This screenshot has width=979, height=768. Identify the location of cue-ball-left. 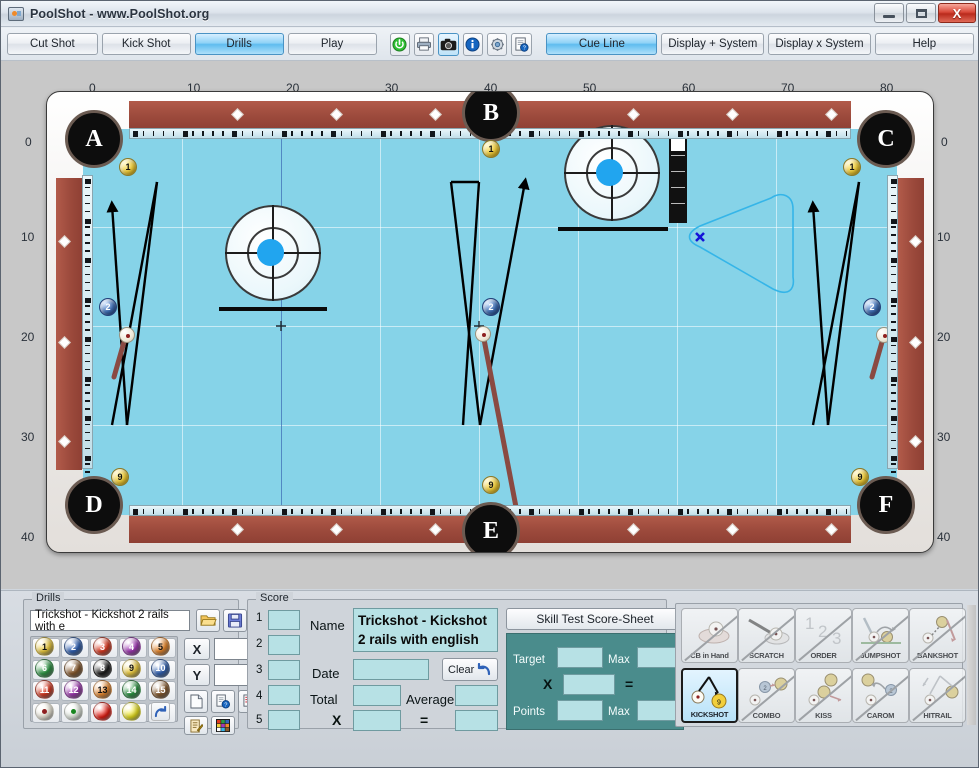
(127, 335).